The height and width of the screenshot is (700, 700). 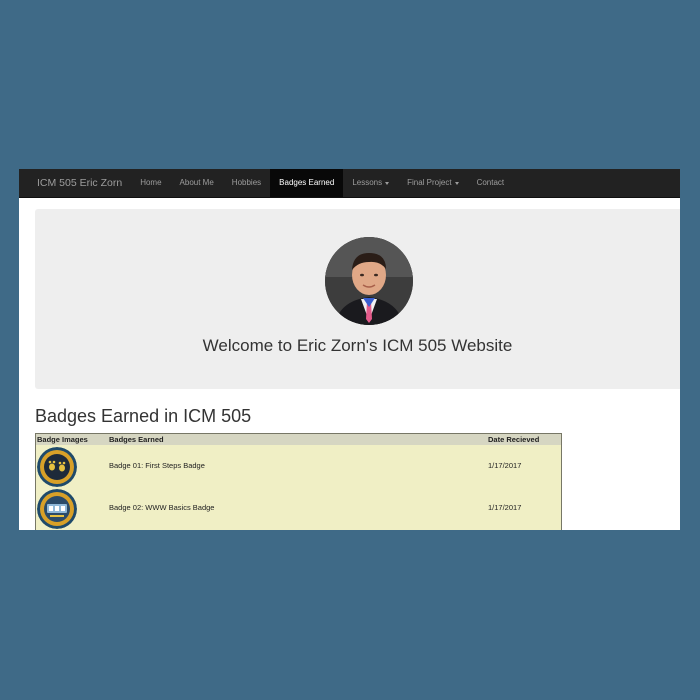 I want to click on nav-item-label: Final Project, so click(x=429, y=182).